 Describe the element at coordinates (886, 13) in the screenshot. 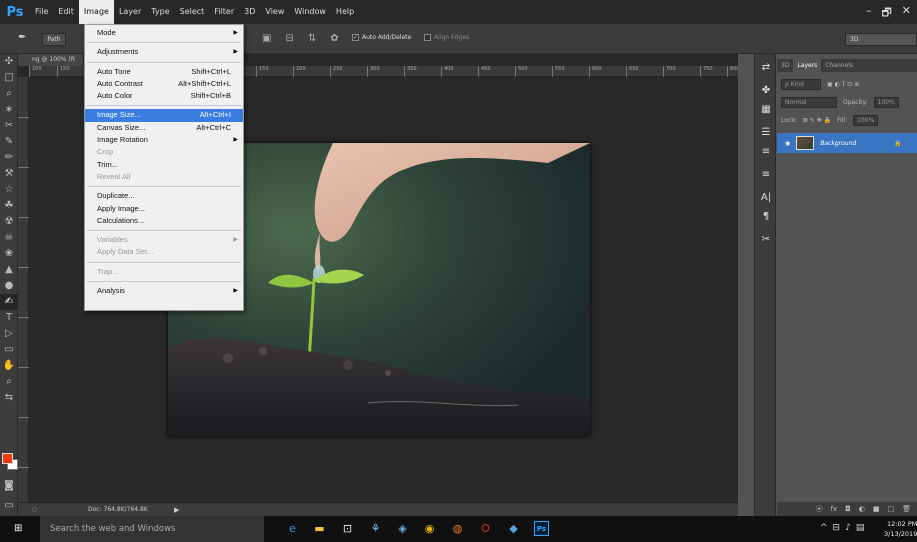

I see `restore-button: 🗗` at that location.